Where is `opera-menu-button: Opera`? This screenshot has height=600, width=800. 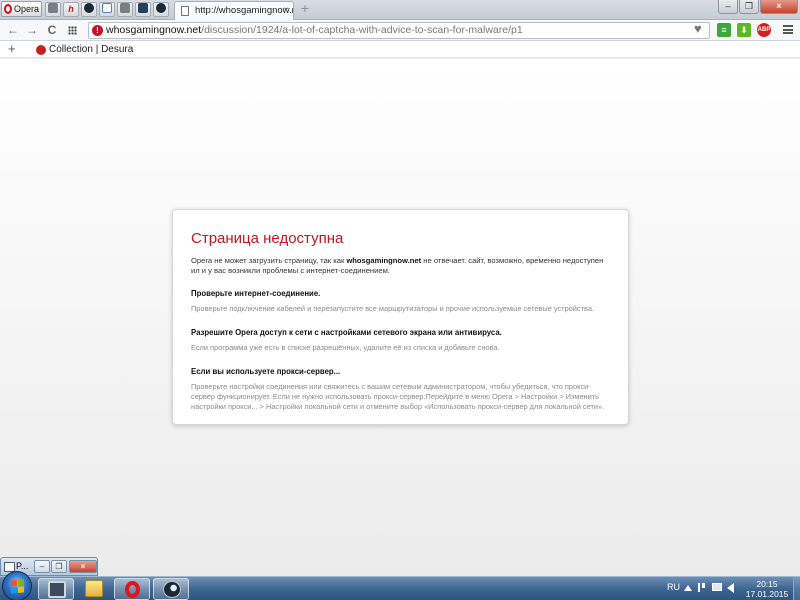
opera-menu-button: Opera is located at coordinates (21, 9).